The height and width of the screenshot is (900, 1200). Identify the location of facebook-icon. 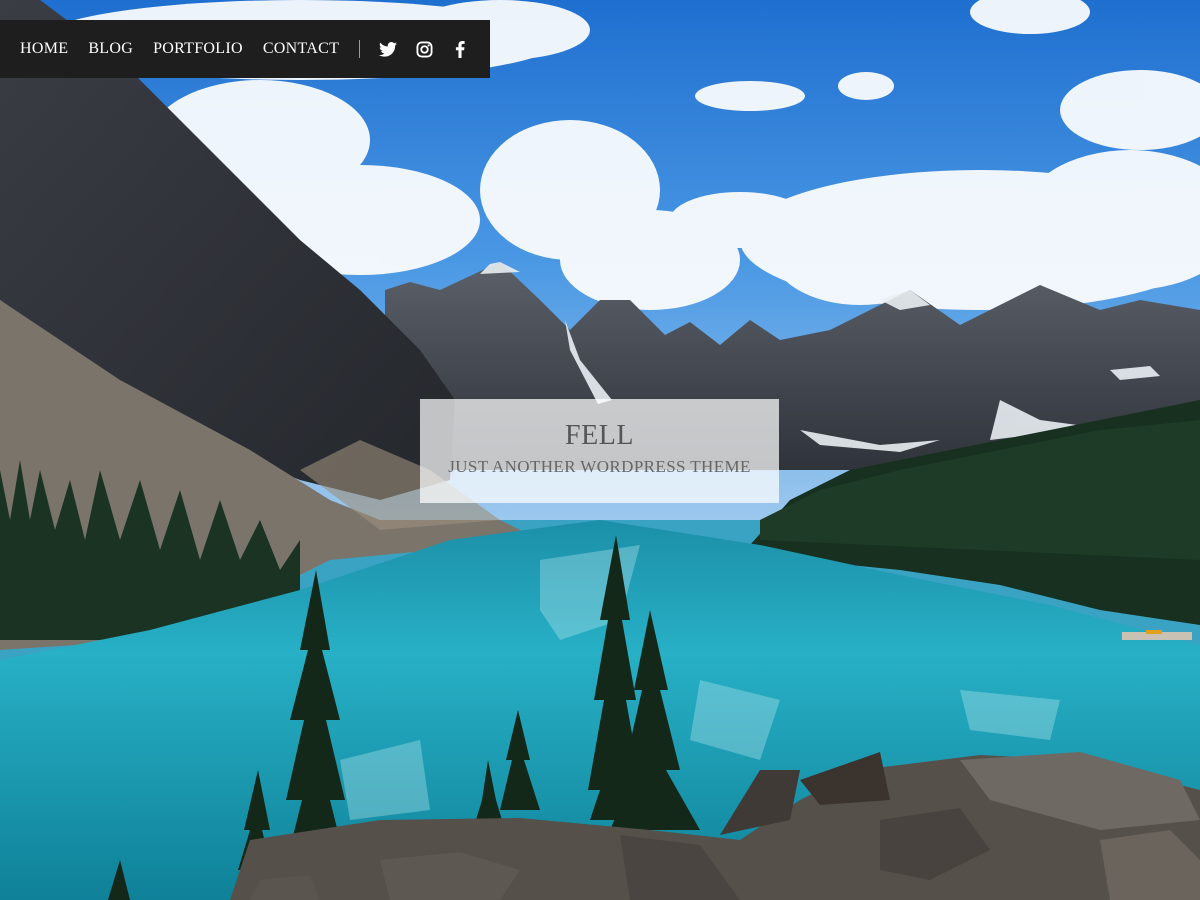
(460, 49).